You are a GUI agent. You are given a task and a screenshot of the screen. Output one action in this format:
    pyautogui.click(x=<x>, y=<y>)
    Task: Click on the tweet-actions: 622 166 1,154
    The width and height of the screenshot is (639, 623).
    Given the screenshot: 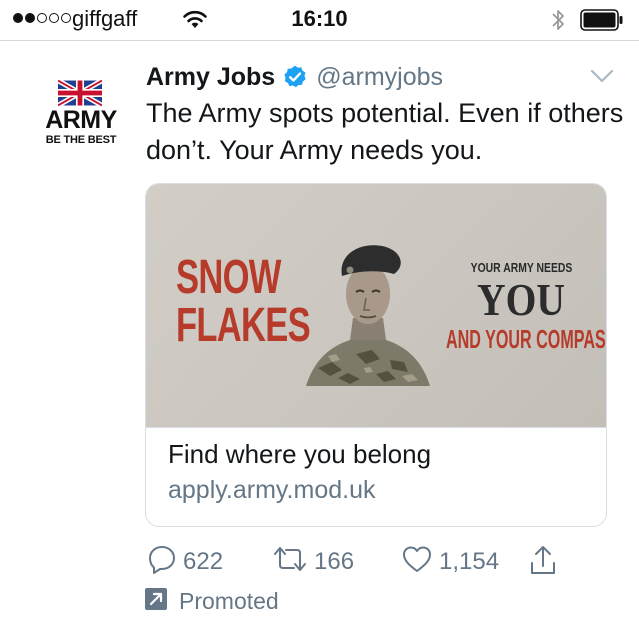 What is the action you would take?
    pyautogui.click(x=319, y=564)
    